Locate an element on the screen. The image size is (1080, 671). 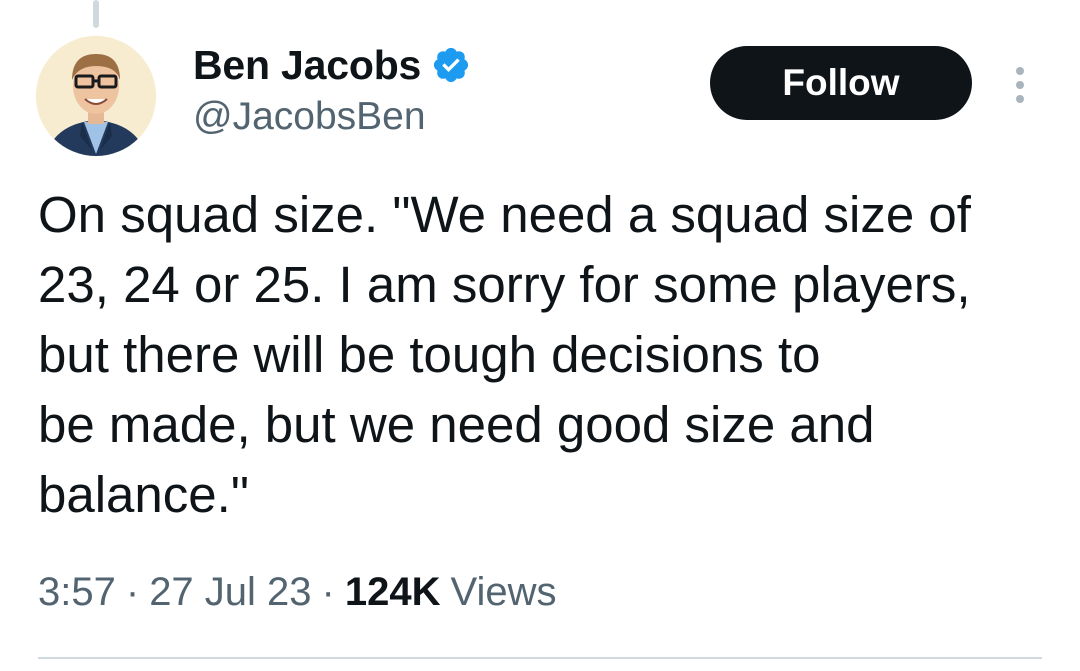
tweet-time: 3:57 is located at coordinates (77, 592).